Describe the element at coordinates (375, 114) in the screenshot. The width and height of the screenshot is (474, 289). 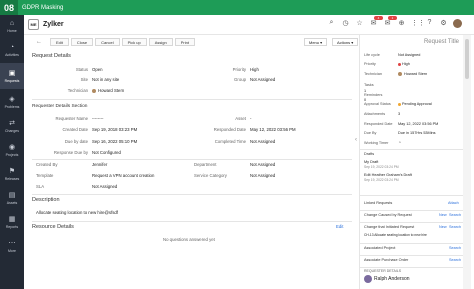
I see `attachments-label: Attachments` at that location.